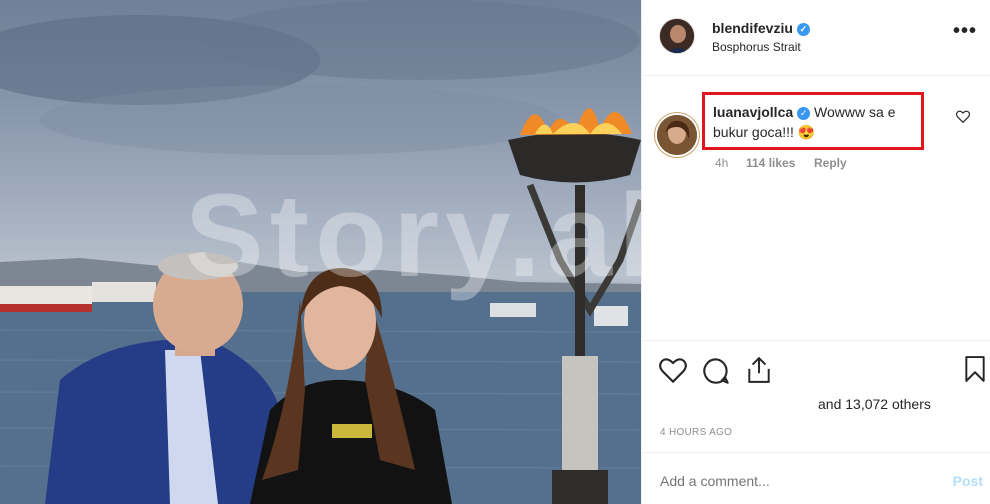 The width and height of the screenshot is (990, 504). I want to click on post-comment-button: Post, so click(968, 481).